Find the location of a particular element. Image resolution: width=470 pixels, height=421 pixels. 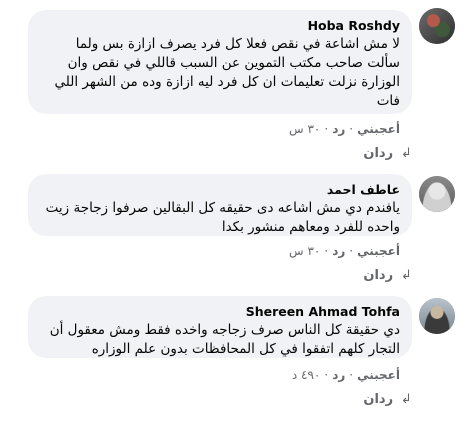

view-replies-link: ↳ ردان is located at coordinates (387, 399).